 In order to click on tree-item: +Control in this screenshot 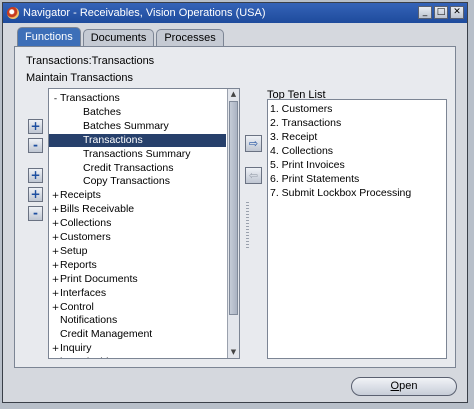, I will do `click(137, 307)`.